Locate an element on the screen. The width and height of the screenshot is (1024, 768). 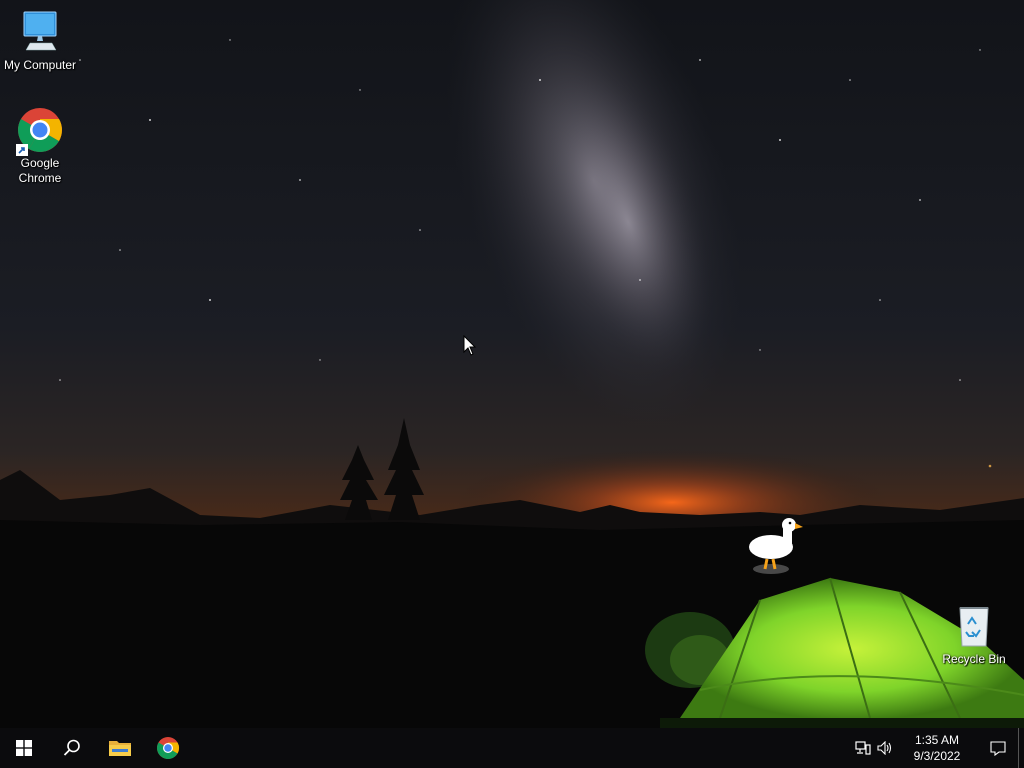
recycle-bin-icon is located at coordinates (974, 626).